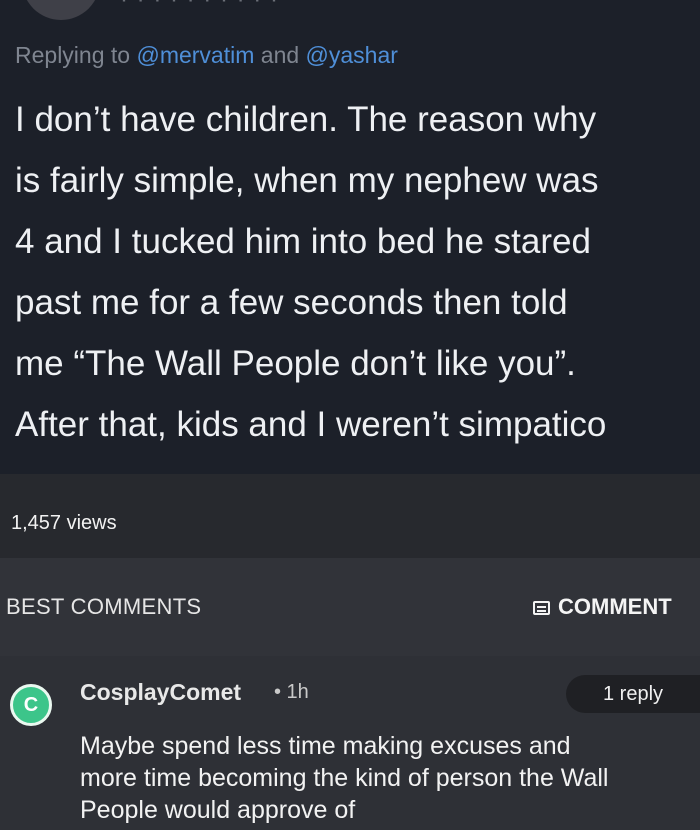 The height and width of the screenshot is (830, 700). What do you see at coordinates (291, 302) in the screenshot?
I see `tweet-line: past me for a few seconds then told` at bounding box center [291, 302].